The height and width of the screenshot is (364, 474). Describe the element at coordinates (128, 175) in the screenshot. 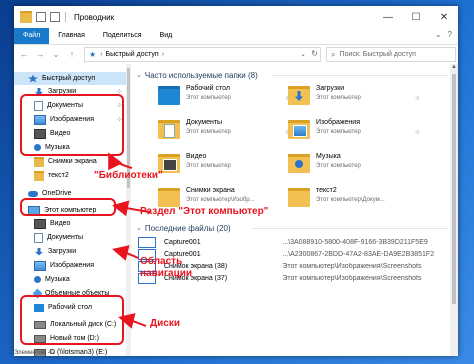

I see `libraries-annotation: "Библиотеки"` at that location.